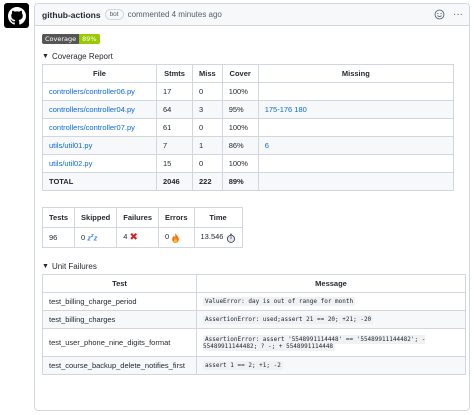  What do you see at coordinates (70, 163) in the screenshot?
I see `file-link: utils/util02.py` at bounding box center [70, 163].